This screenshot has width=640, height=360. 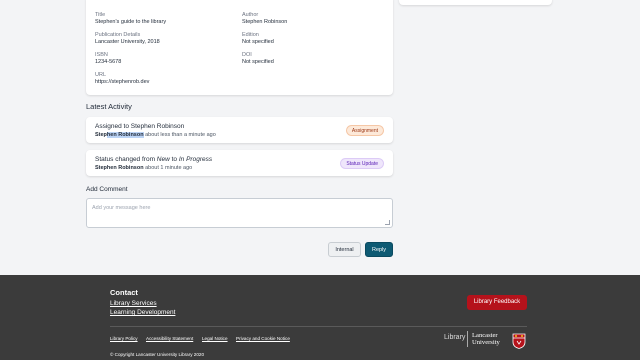 What do you see at coordinates (169, 338) in the screenshot?
I see `accessibility-statement-link: Accessibility Statement` at bounding box center [169, 338].